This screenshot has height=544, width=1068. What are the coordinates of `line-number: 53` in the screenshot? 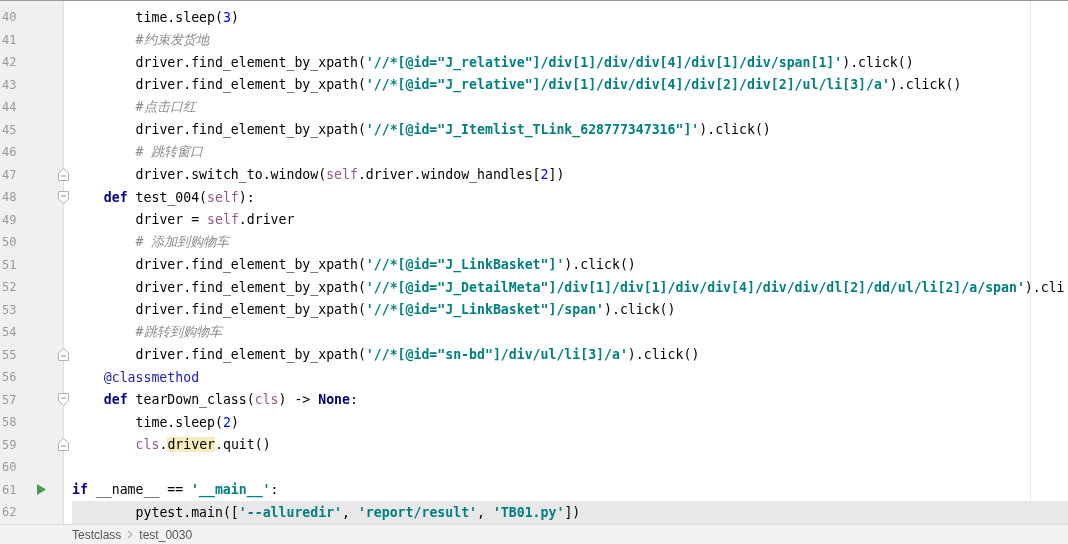 It's located at (9, 309).